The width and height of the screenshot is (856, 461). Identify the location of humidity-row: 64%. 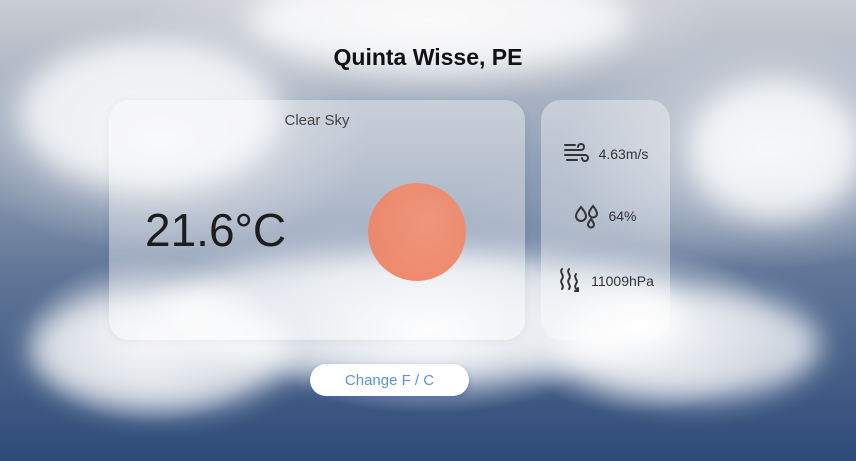
(605, 216).